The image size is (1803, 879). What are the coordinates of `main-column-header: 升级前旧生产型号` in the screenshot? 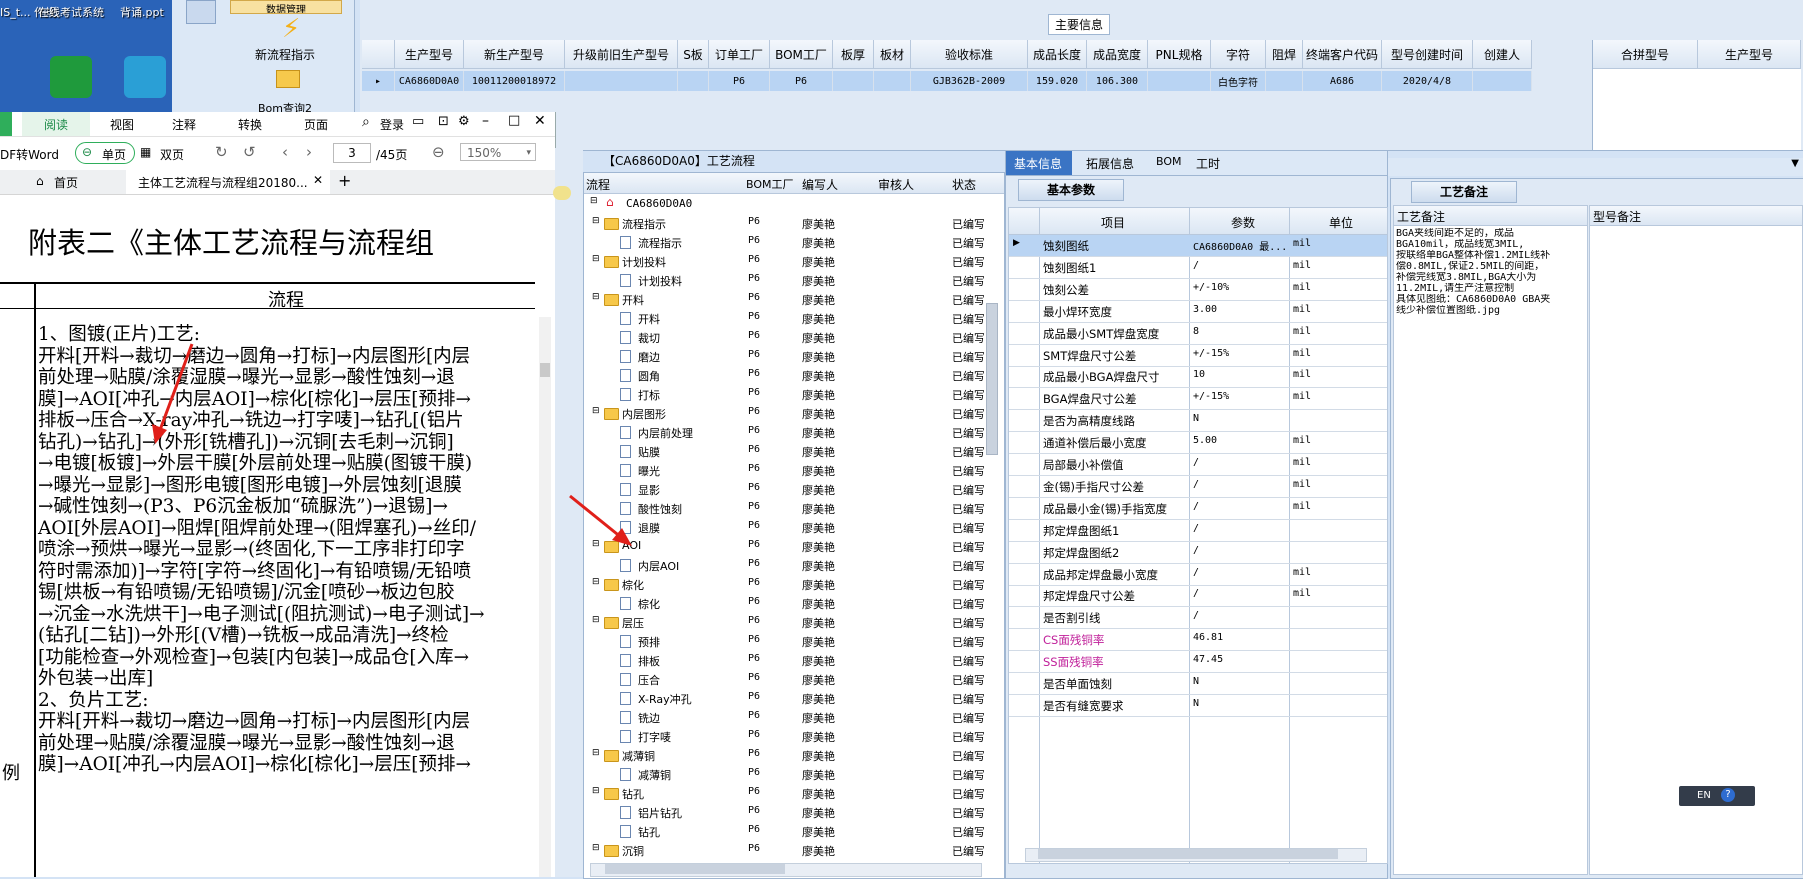 It's located at (621, 54).